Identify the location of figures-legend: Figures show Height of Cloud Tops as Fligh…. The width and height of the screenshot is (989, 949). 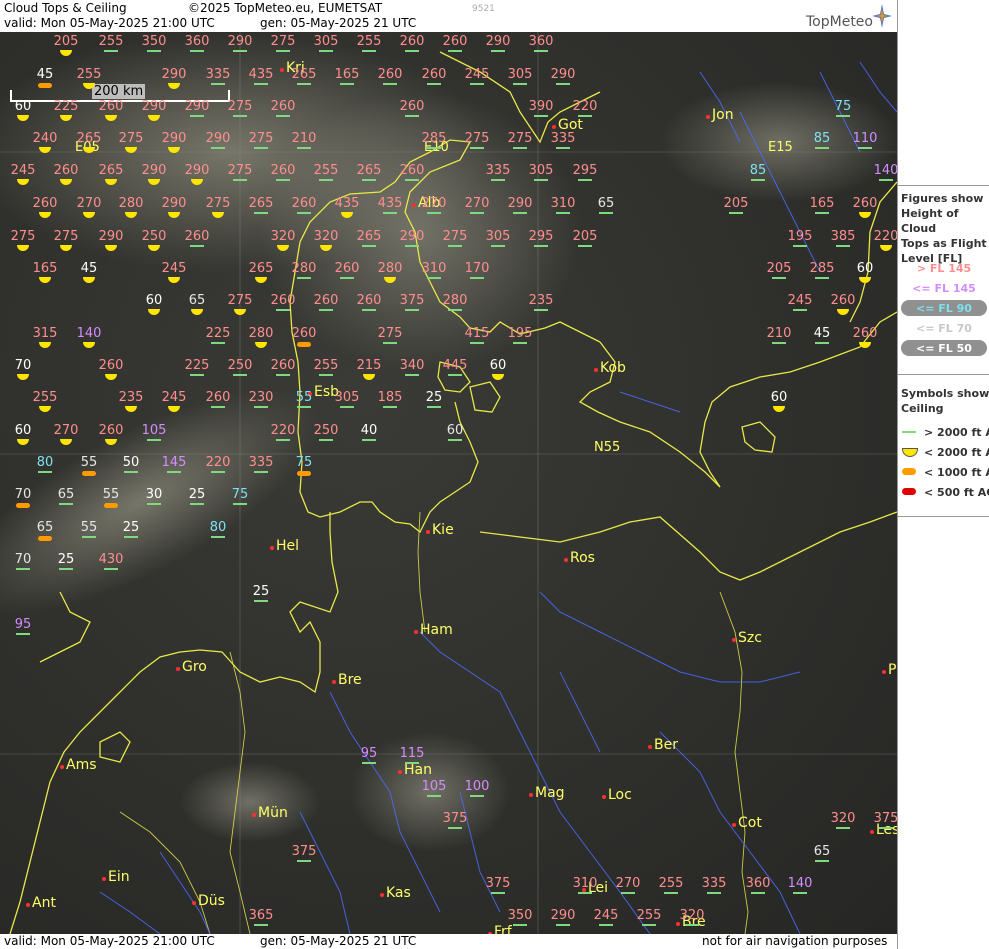
(943, 280).